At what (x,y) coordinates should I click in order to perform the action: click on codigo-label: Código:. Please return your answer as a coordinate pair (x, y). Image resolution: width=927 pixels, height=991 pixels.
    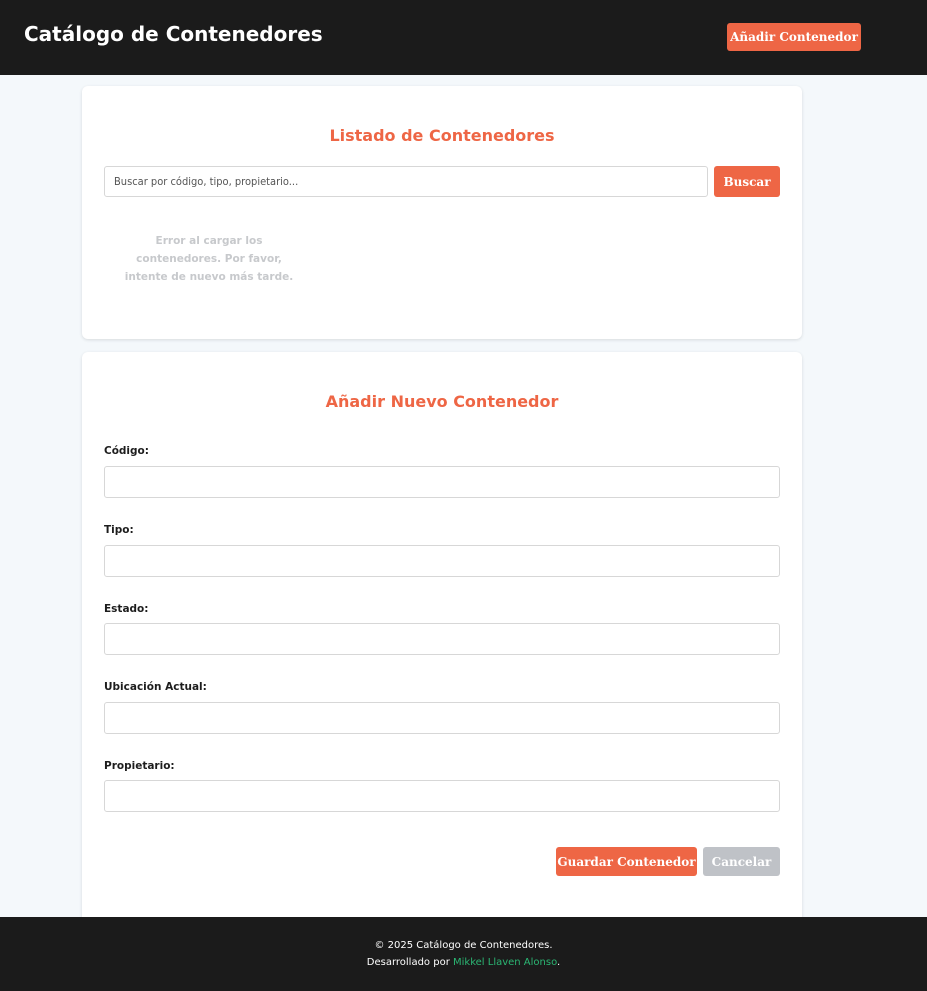
    Looking at the image, I should click on (126, 451).